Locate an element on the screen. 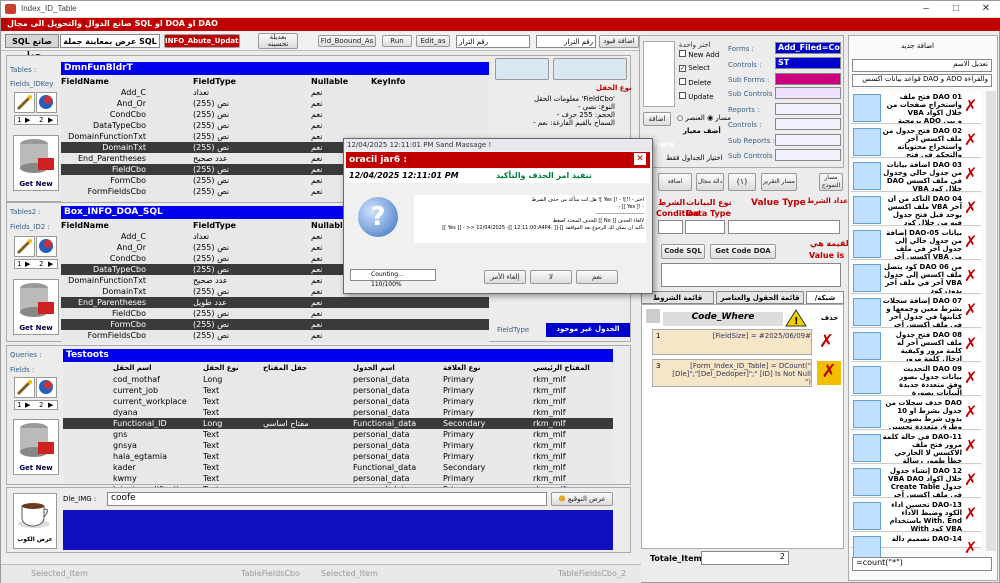 This screenshot has width=1000, height=583. signature-canvas is located at coordinates (338, 530).